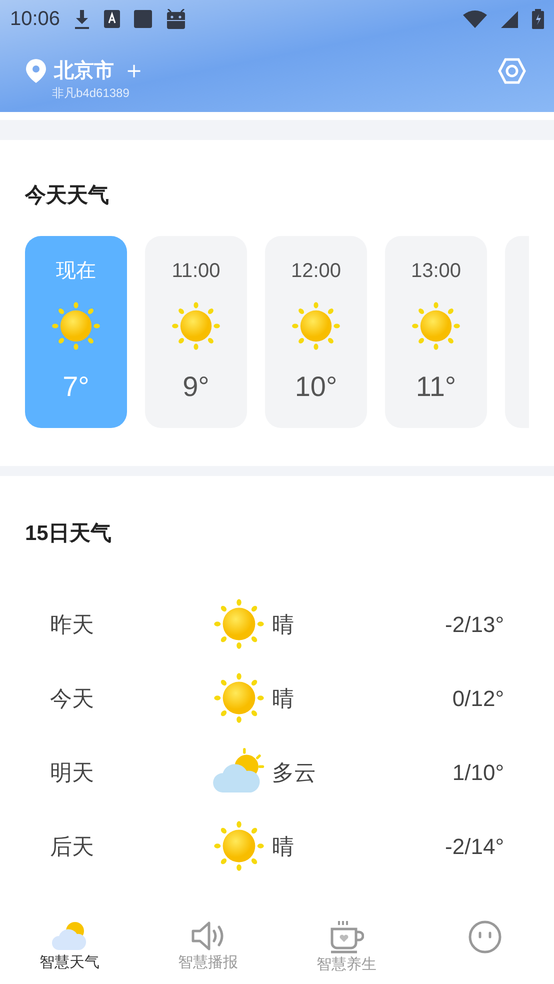 The width and height of the screenshot is (554, 984). I want to click on sun-cloud-icon, so click(69, 936).